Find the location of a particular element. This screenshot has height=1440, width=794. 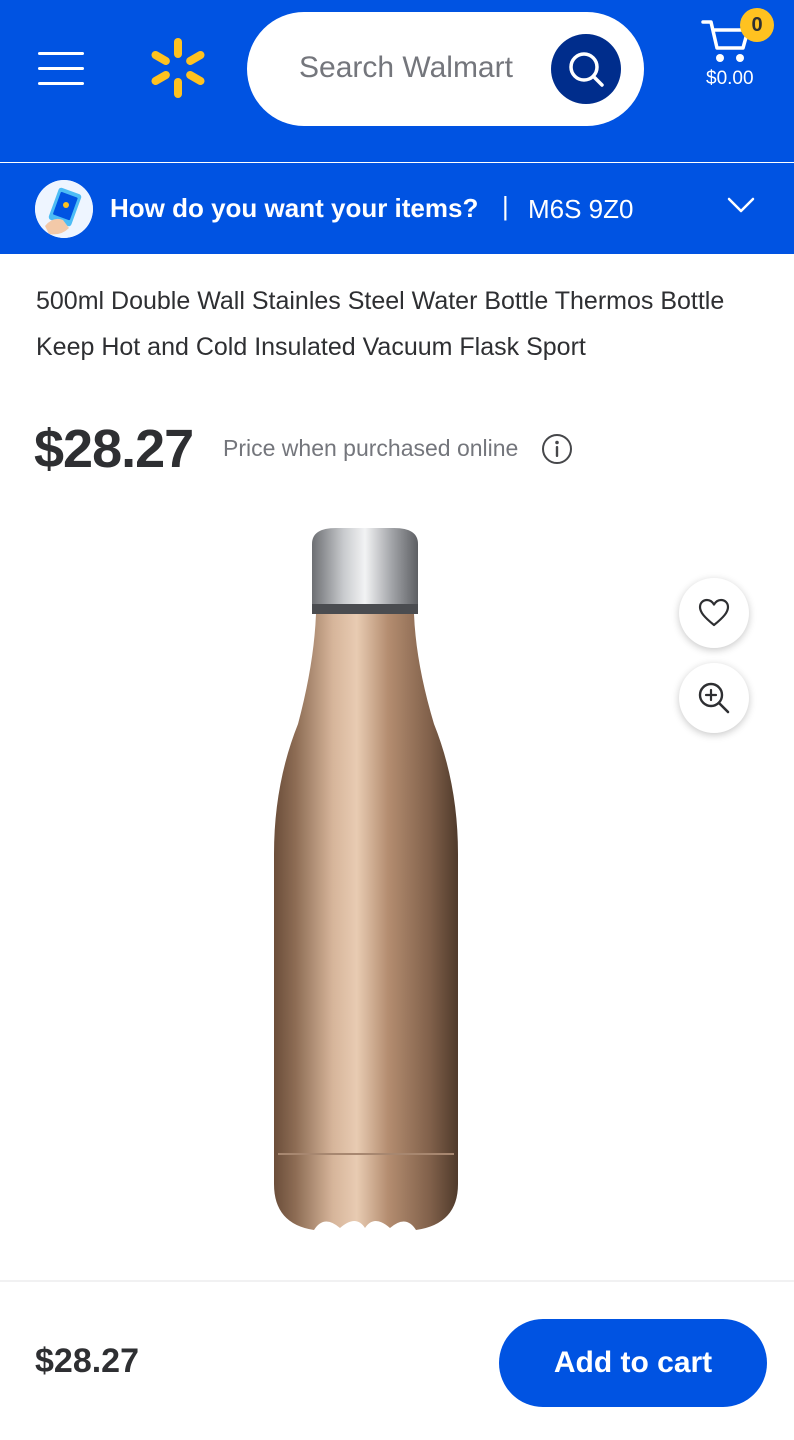

fulfillment-question: How do you want your items? is located at coordinates (294, 208).